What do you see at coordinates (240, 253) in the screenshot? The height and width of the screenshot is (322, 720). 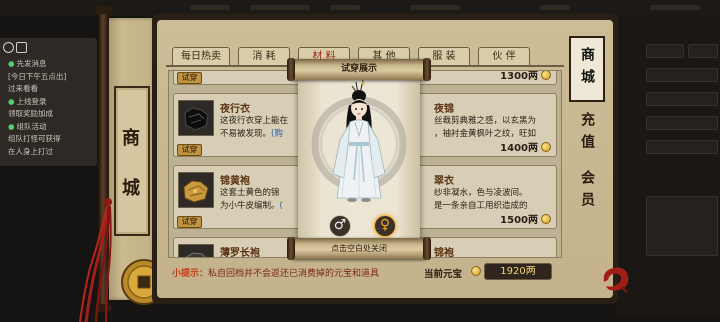 I see `item-name: 薄罗长袍` at bounding box center [240, 253].